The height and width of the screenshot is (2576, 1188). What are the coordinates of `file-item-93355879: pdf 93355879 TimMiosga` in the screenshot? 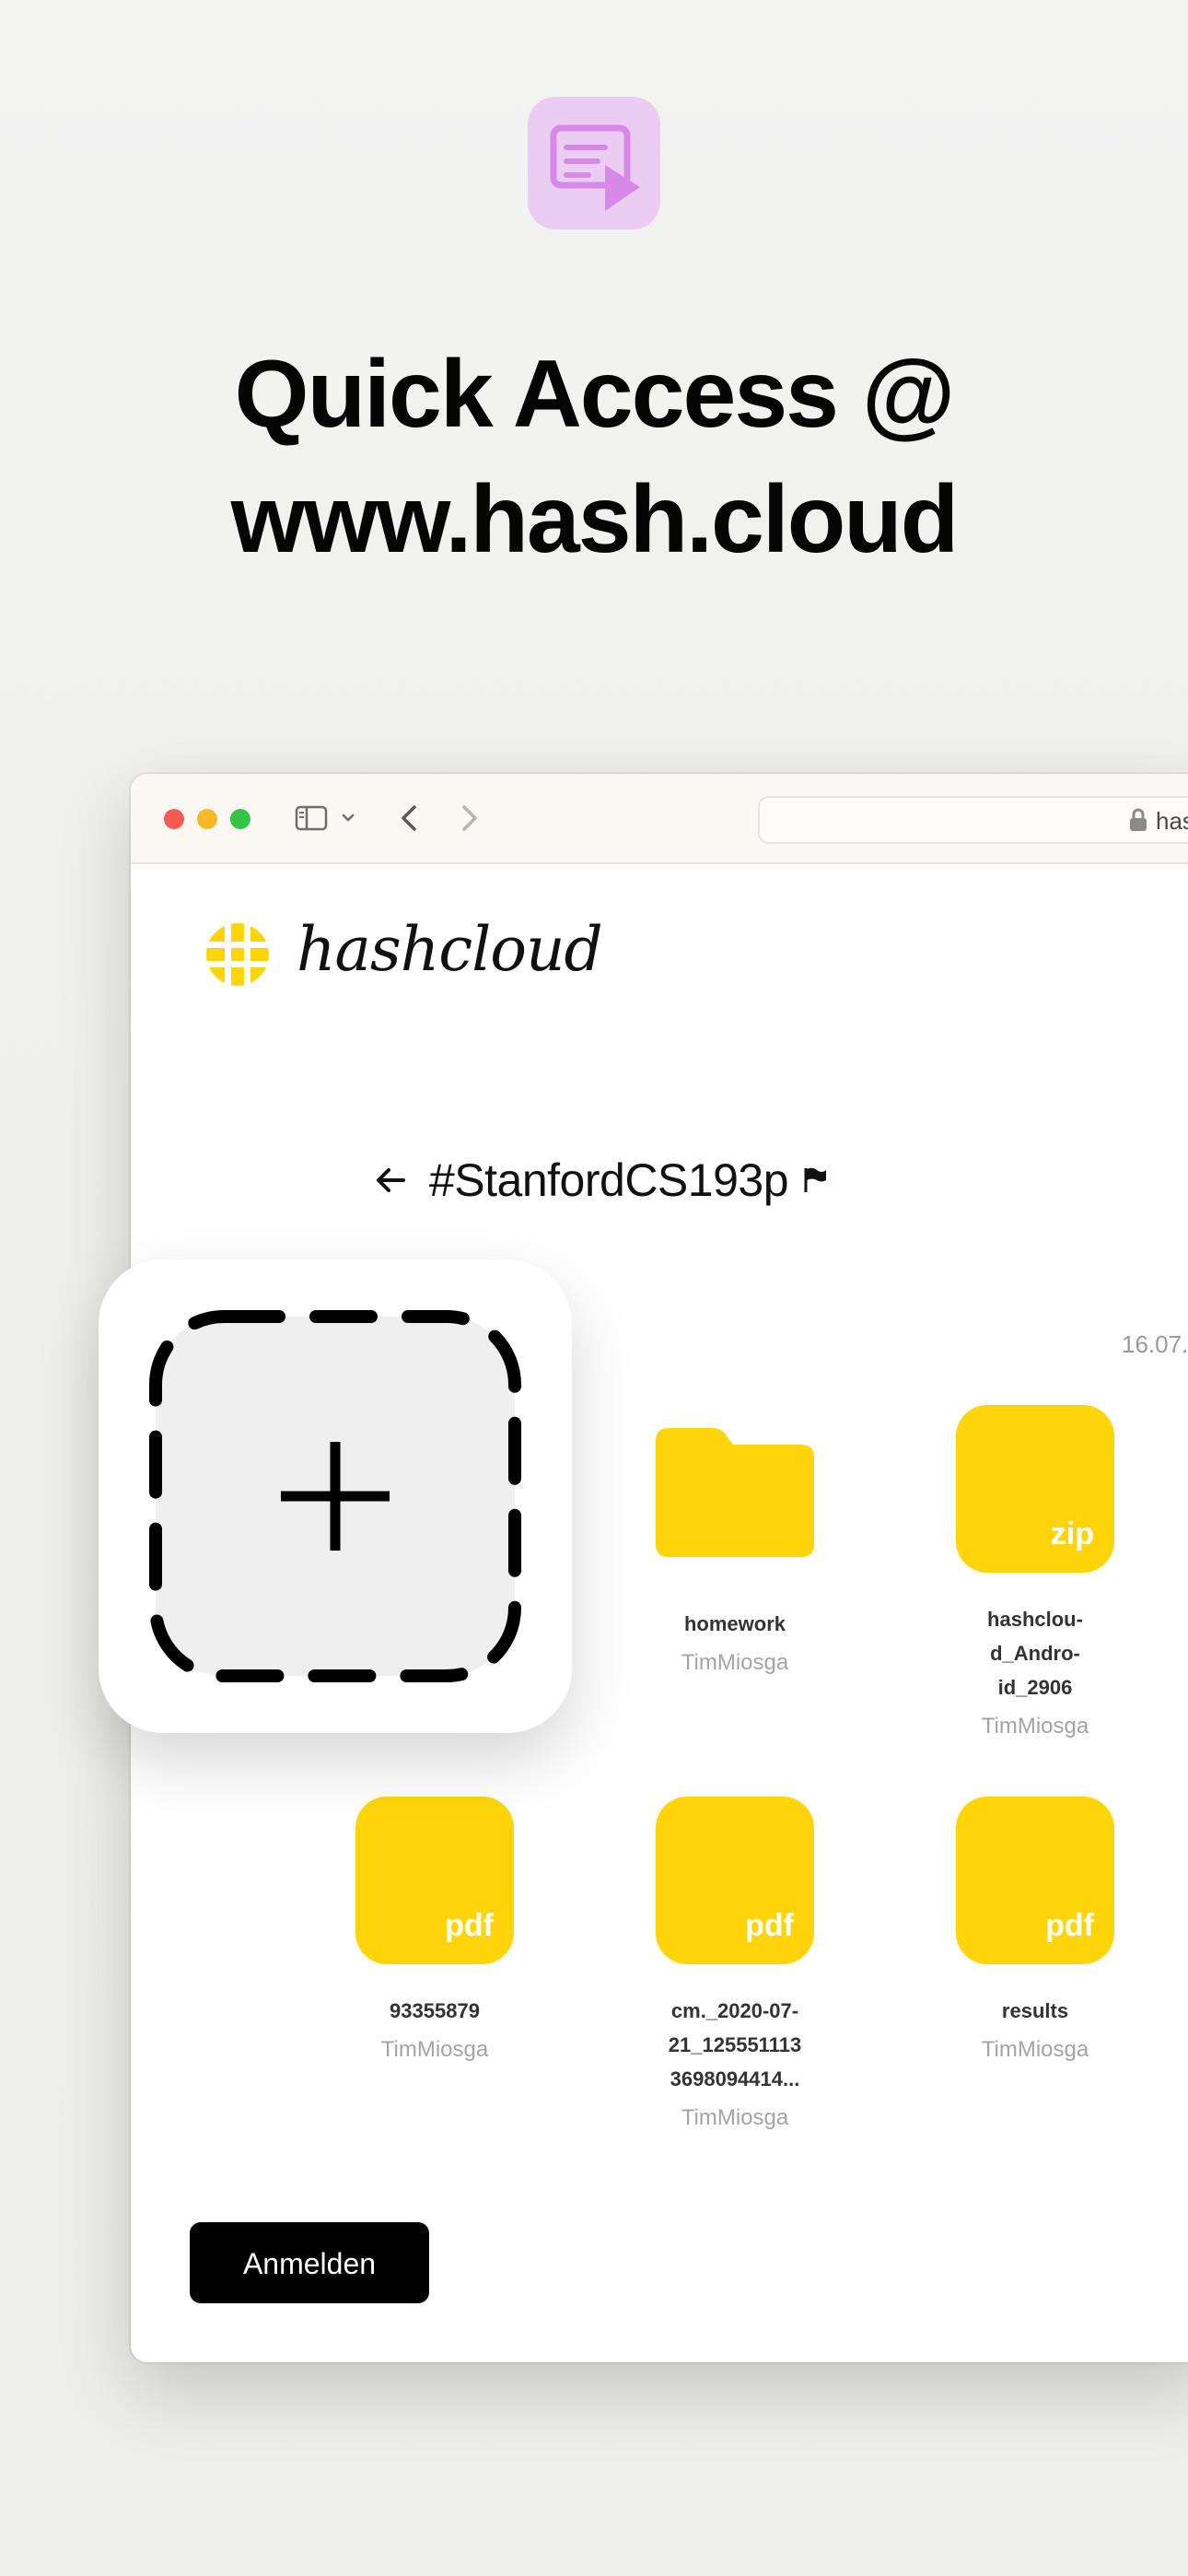 It's located at (434, 1930).